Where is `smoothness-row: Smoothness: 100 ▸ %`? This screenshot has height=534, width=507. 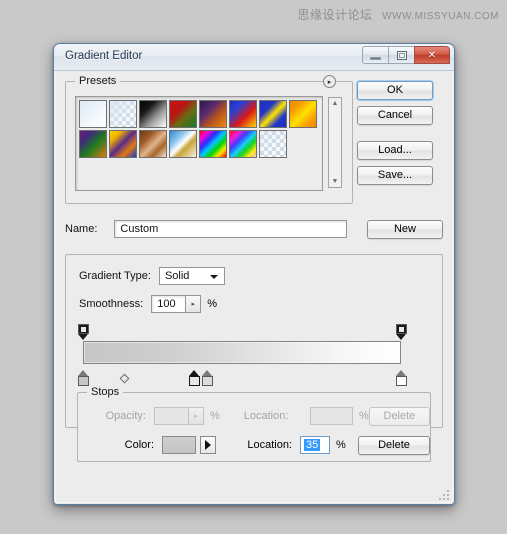
smoothness-row: Smoothness: 100 ▸ % is located at coordinates (254, 300).